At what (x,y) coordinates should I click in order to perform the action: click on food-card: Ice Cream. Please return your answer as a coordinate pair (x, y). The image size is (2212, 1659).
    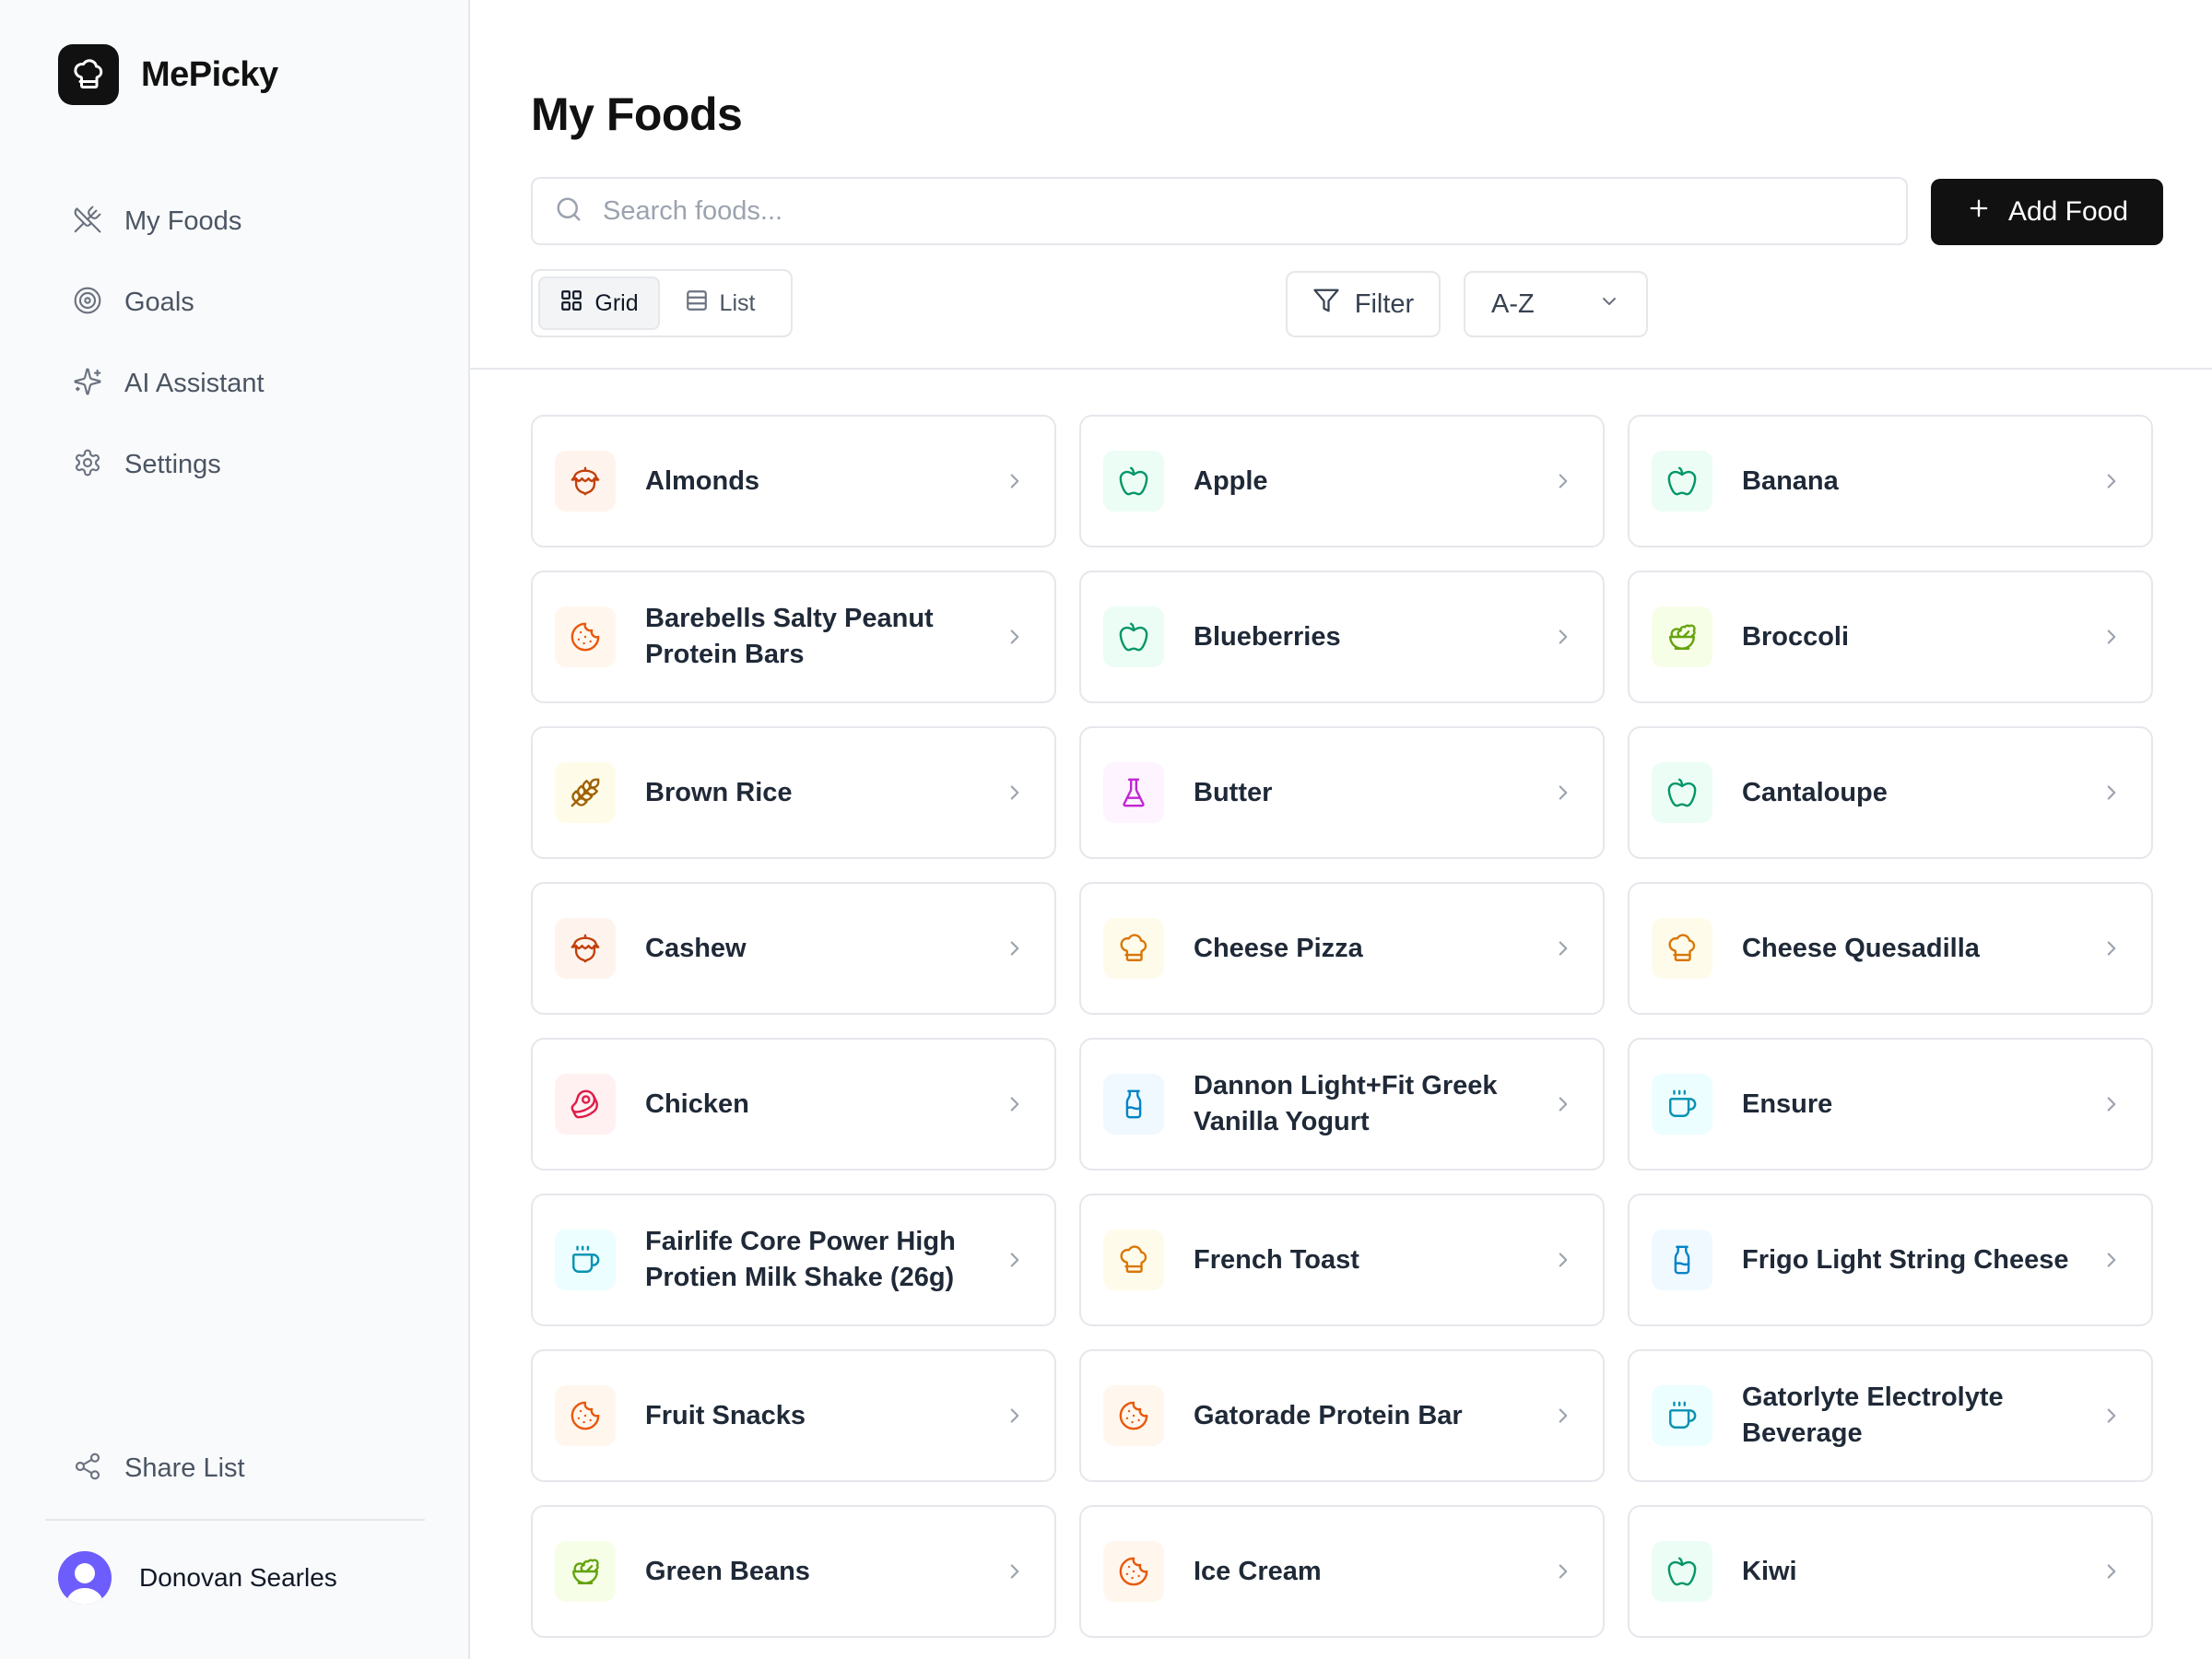
    Looking at the image, I should click on (1342, 1571).